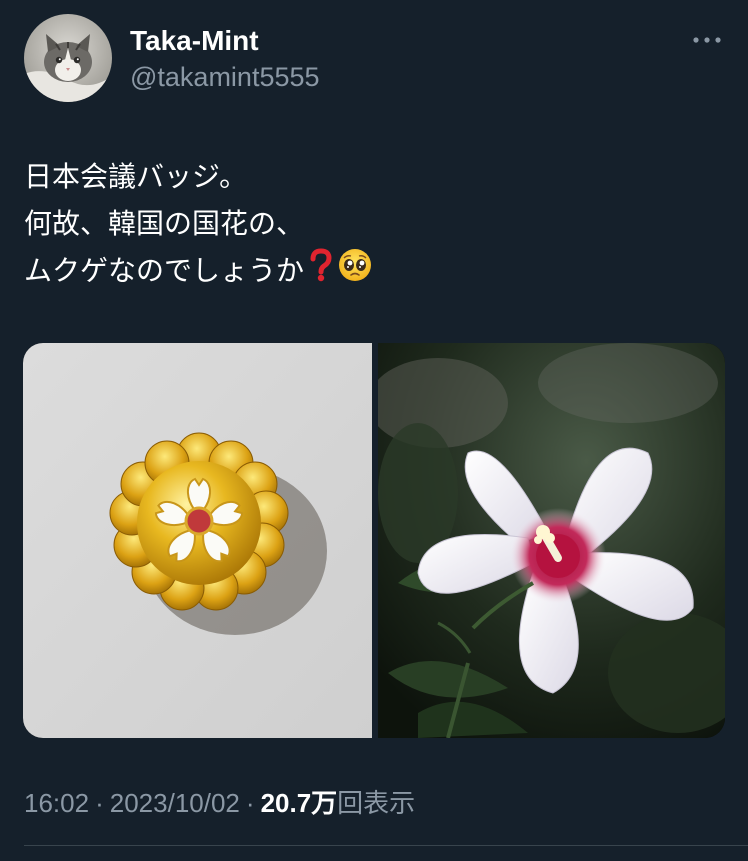  I want to click on author-handle: @takamint5555, so click(225, 77).